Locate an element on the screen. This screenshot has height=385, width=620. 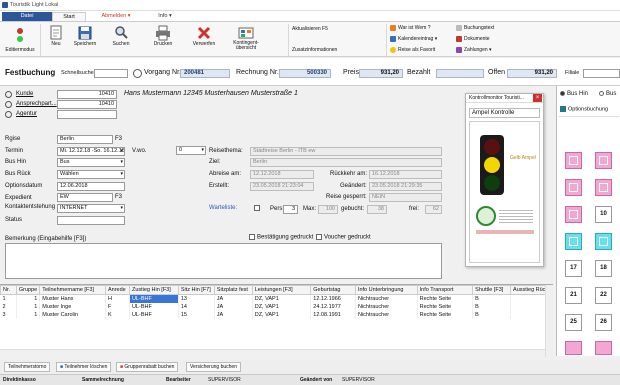
busruck-select: Wählen is located at coordinates (91, 174).